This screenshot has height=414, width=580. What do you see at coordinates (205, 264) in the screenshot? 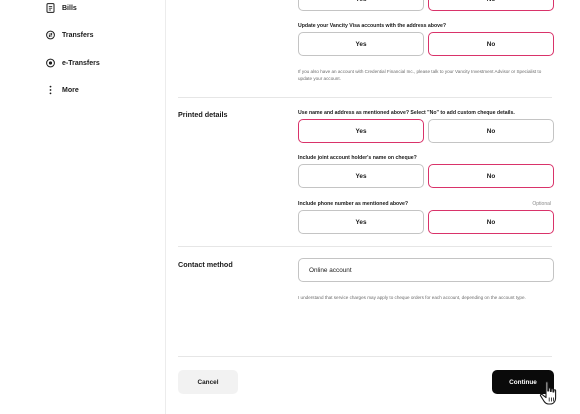
I see `contact-method-title: Contact method` at bounding box center [205, 264].